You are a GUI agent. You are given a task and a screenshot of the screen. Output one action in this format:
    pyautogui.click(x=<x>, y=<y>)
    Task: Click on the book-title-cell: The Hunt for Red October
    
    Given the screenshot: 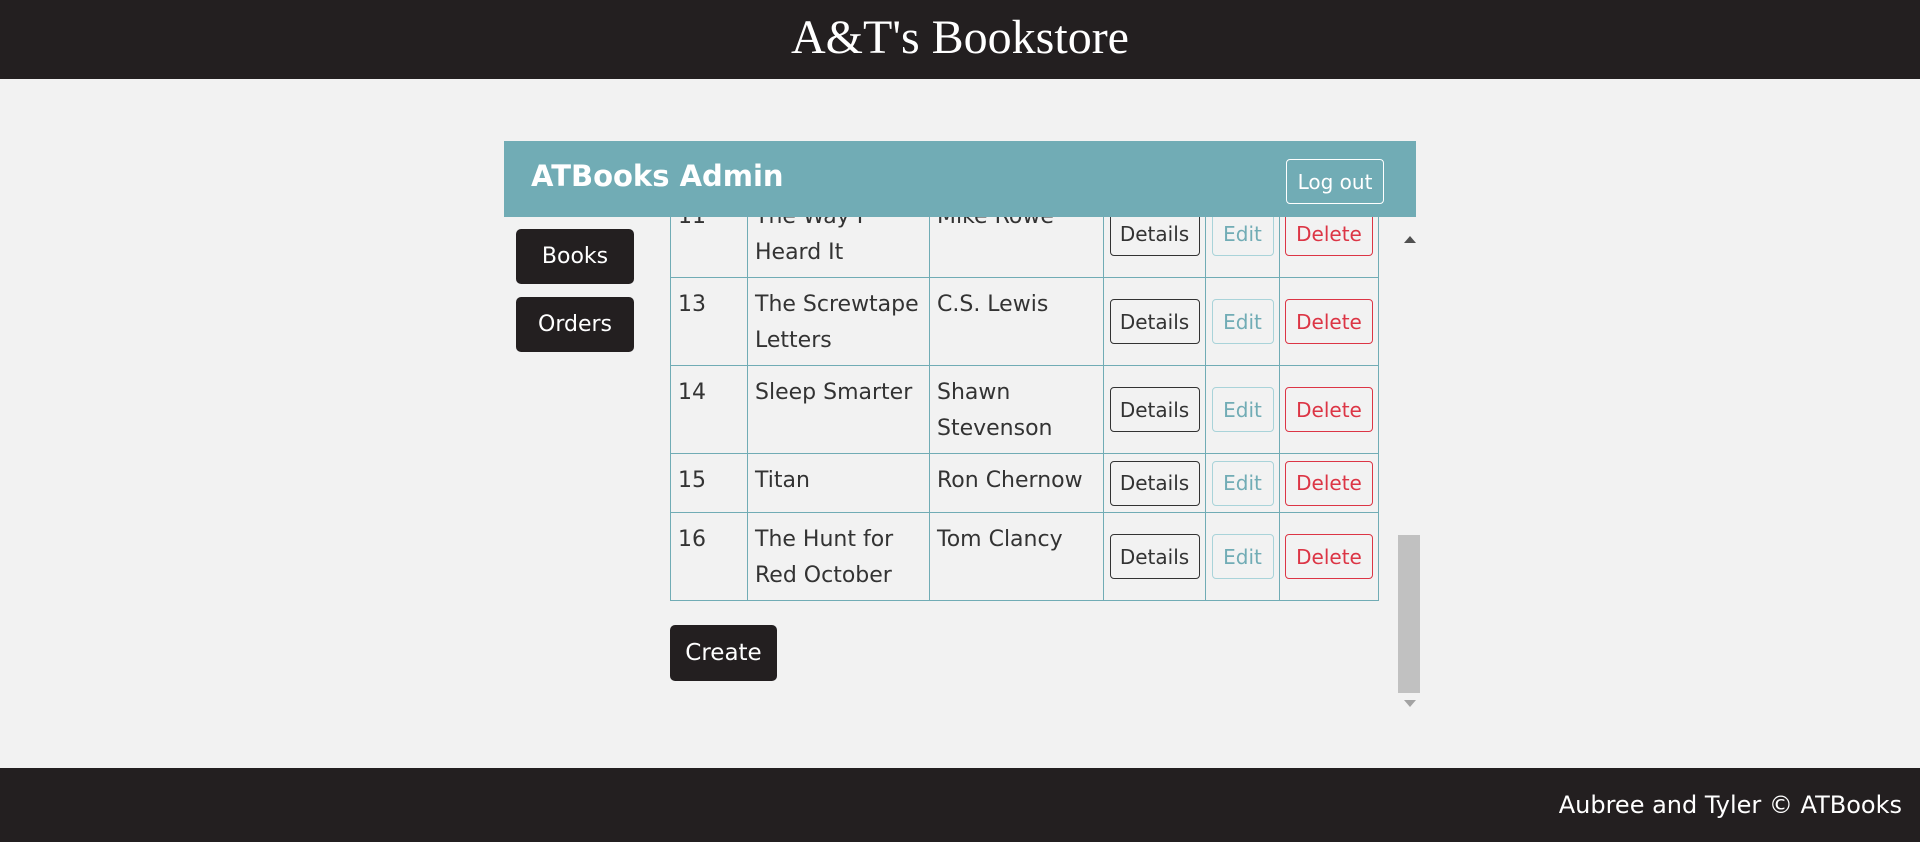 What is the action you would take?
    pyautogui.click(x=838, y=556)
    